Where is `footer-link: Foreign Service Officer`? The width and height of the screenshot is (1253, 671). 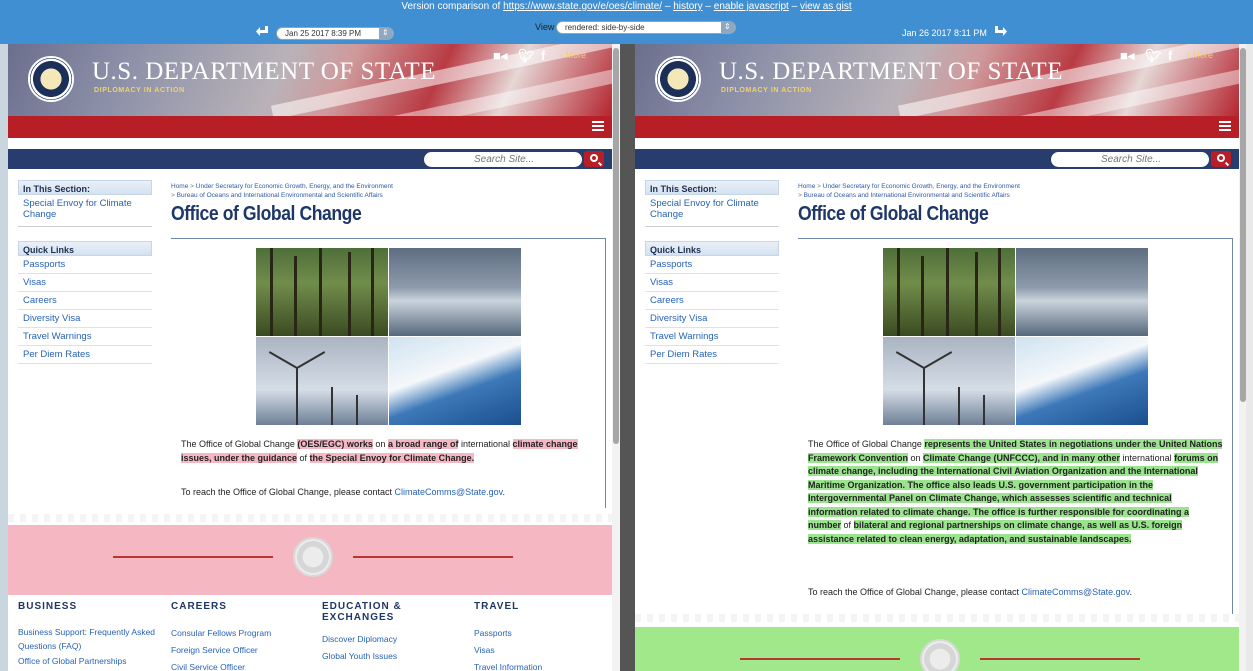
footer-link: Foreign Service Officer is located at coordinates (246, 650).